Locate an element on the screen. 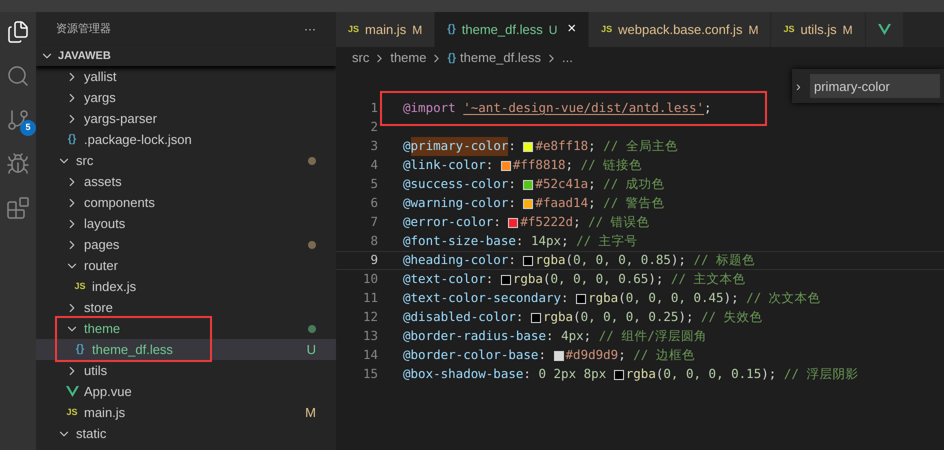 Image resolution: width=944 pixels, height=450 pixels. editor-tab: JS utils.js M is located at coordinates (818, 29).